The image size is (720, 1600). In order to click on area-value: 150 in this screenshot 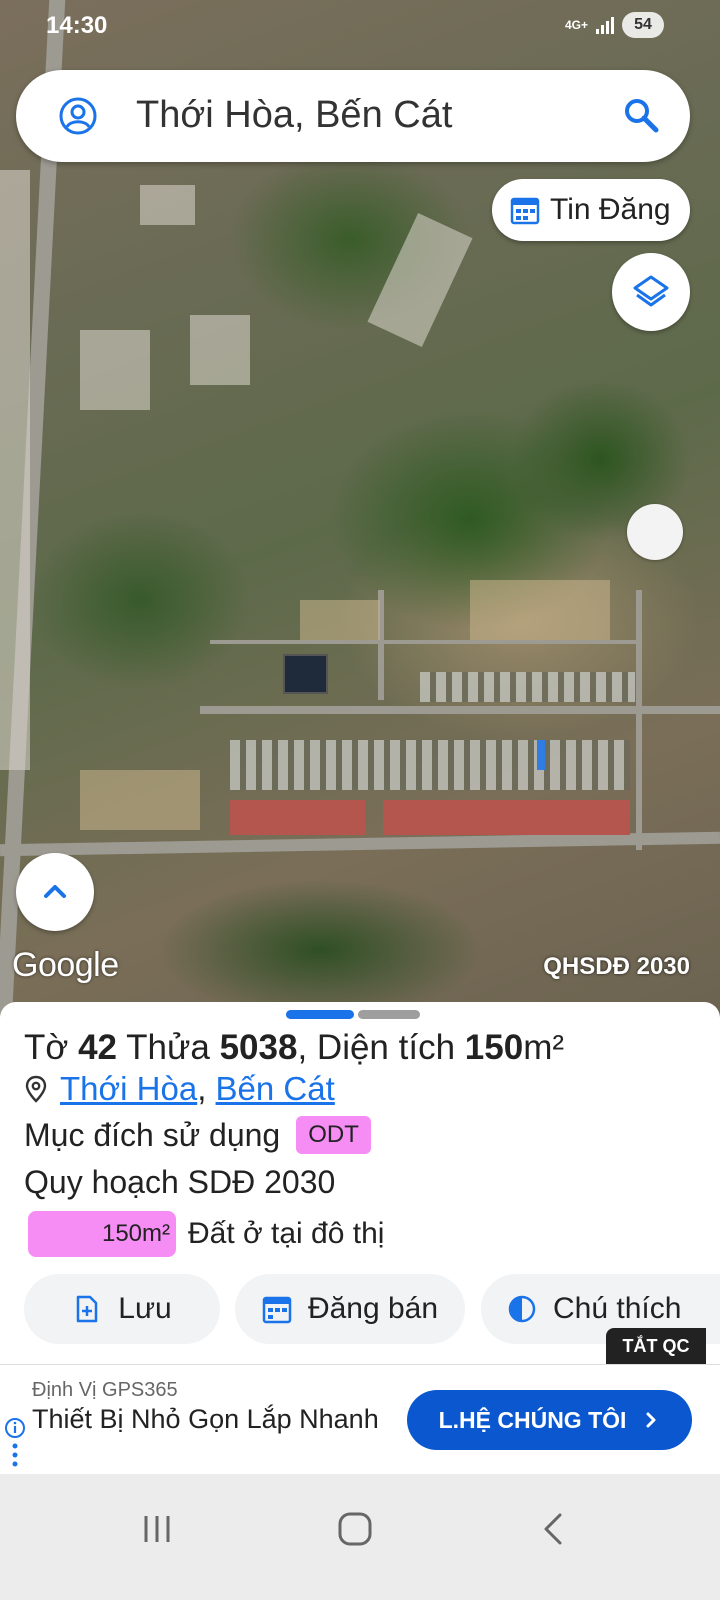, I will do `click(494, 1047)`.